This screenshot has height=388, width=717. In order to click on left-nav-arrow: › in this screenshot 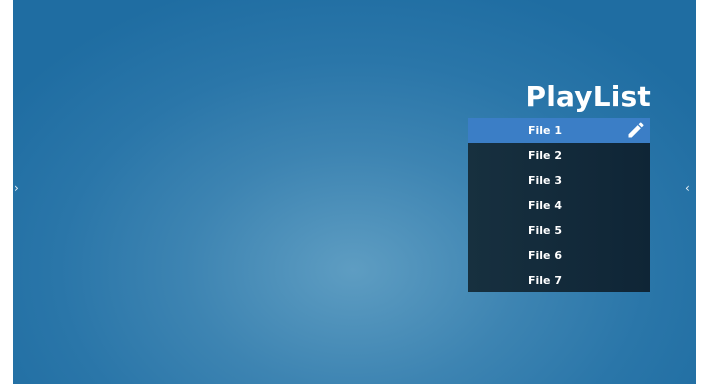, I will do `click(16, 188)`.